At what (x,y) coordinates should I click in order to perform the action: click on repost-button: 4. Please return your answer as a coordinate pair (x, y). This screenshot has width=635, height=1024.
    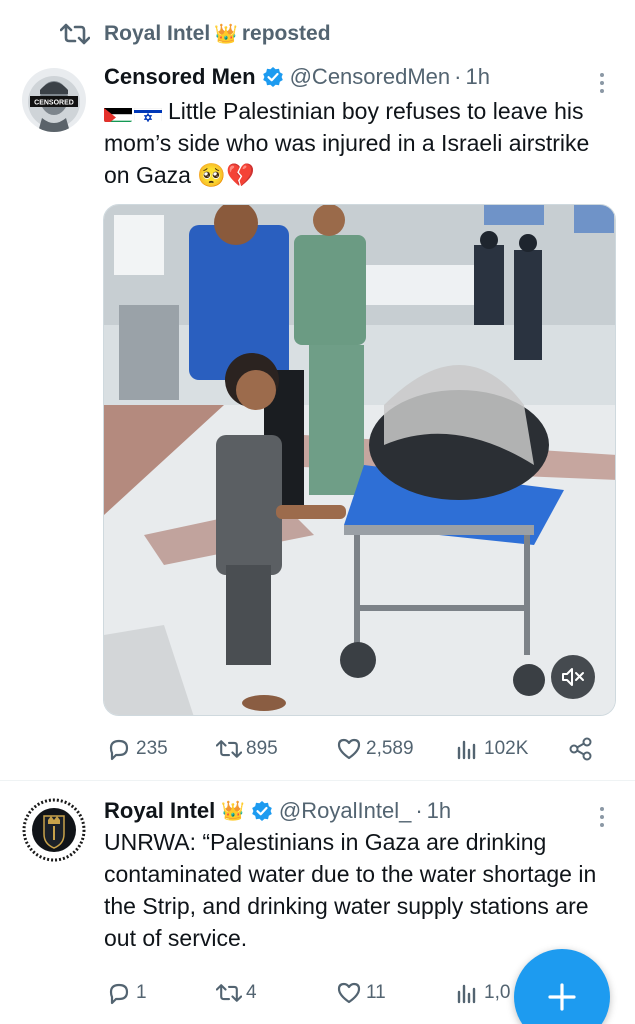
    Looking at the image, I should click on (236, 993).